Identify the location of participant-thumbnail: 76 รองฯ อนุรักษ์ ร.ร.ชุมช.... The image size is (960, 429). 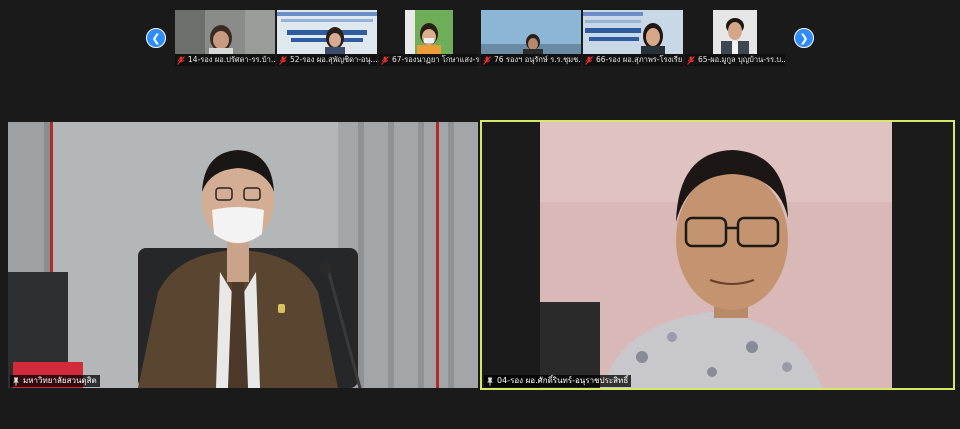
(531, 38).